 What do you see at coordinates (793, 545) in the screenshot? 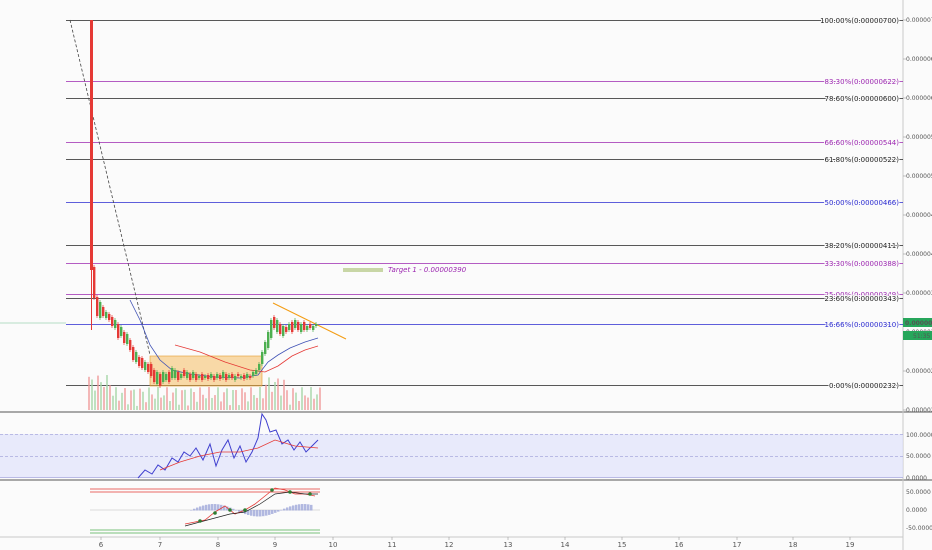
I see `time-axis-label: 18` at bounding box center [793, 545].